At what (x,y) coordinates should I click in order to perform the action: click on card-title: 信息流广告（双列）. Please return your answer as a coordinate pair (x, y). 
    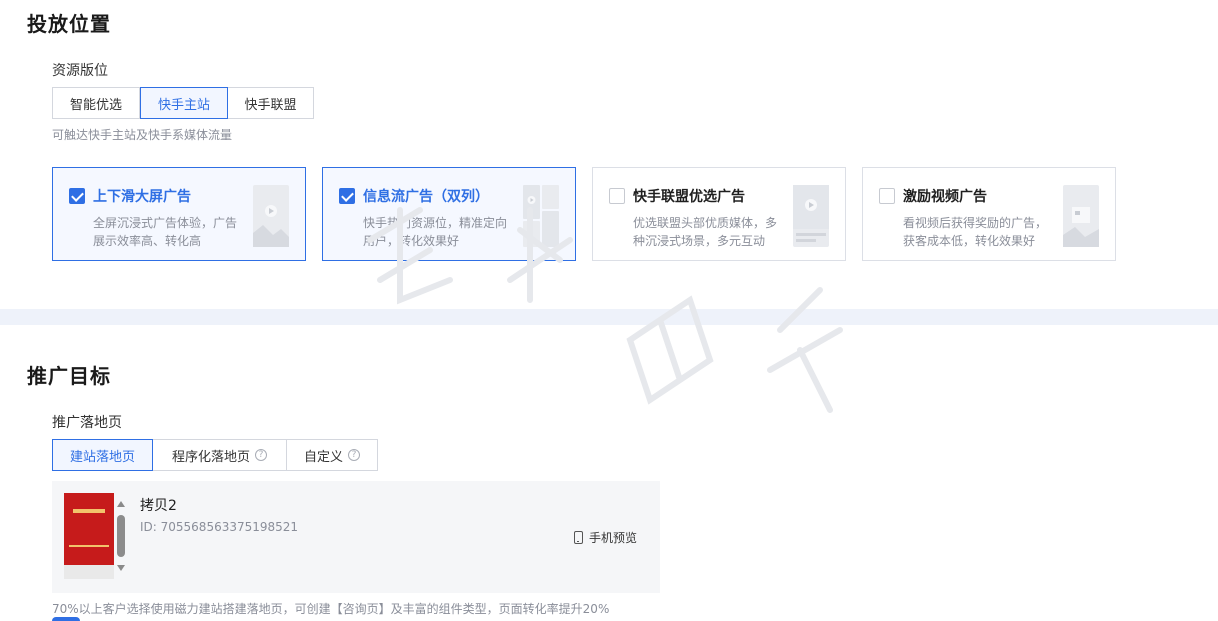
    Looking at the image, I should click on (426, 197).